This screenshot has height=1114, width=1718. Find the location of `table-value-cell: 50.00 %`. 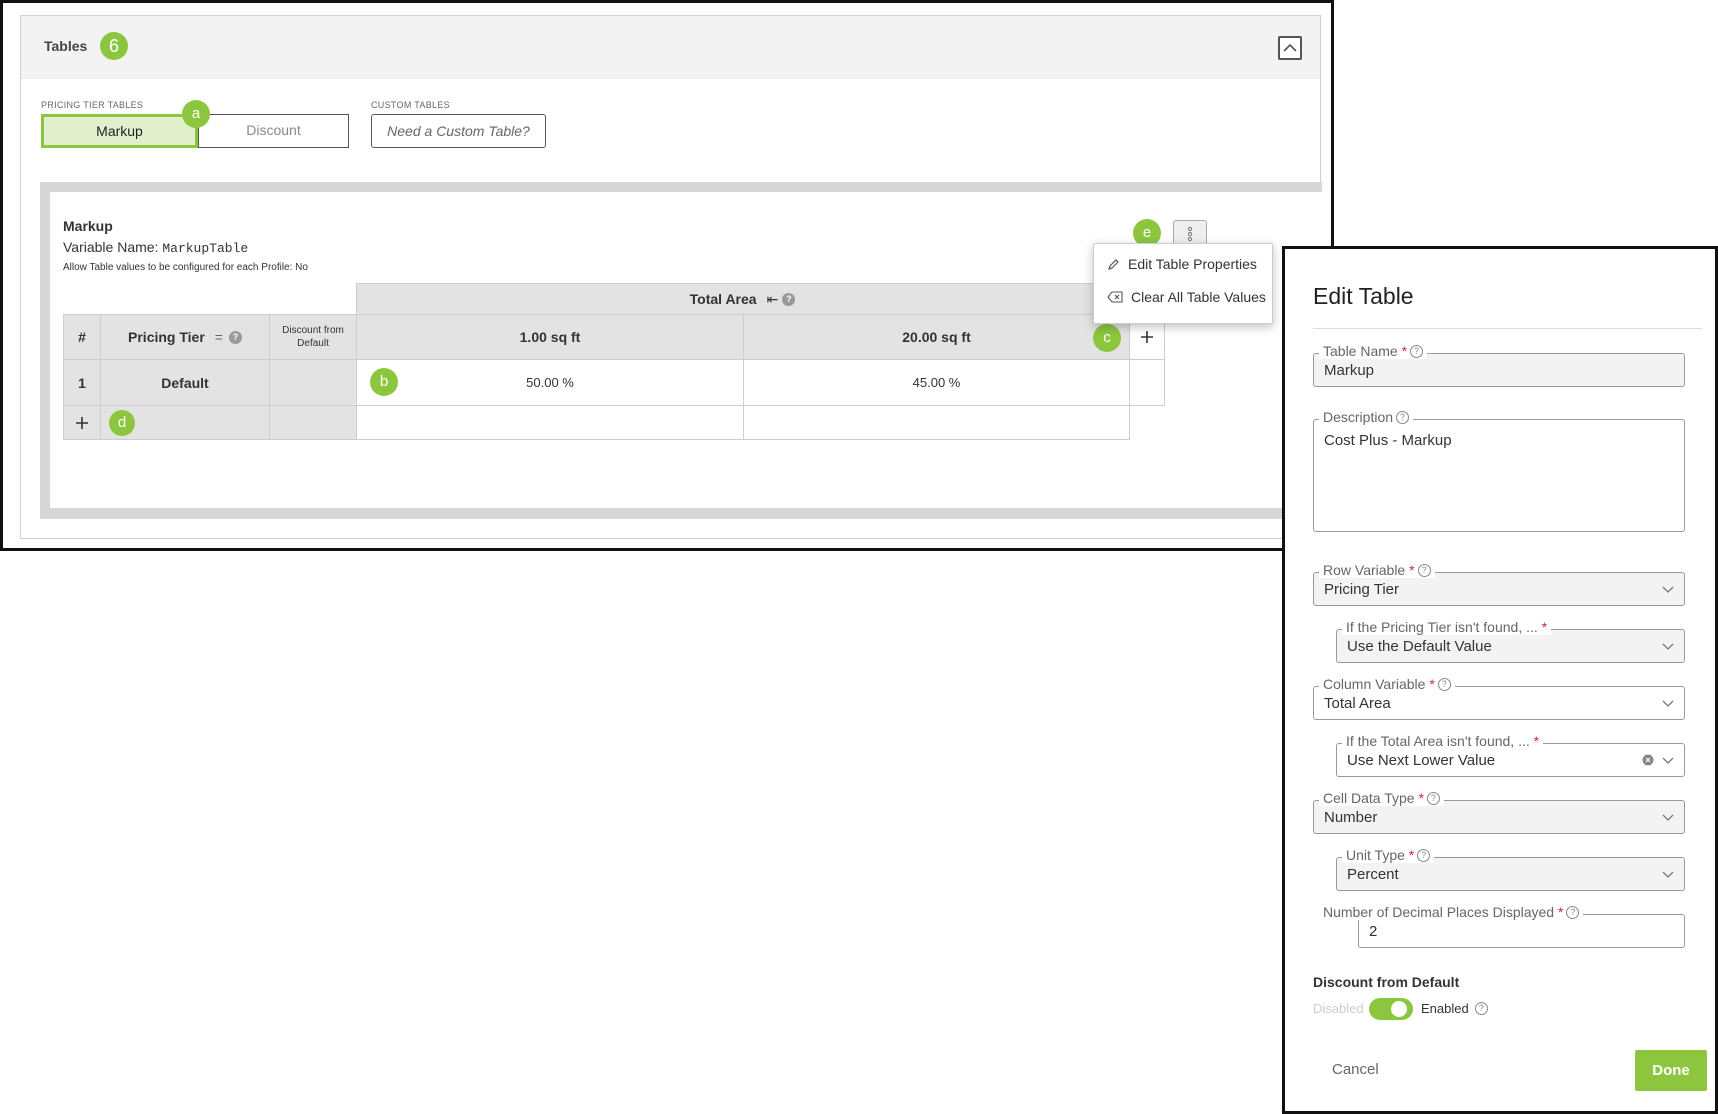

table-value-cell: 50.00 % is located at coordinates (550, 382).